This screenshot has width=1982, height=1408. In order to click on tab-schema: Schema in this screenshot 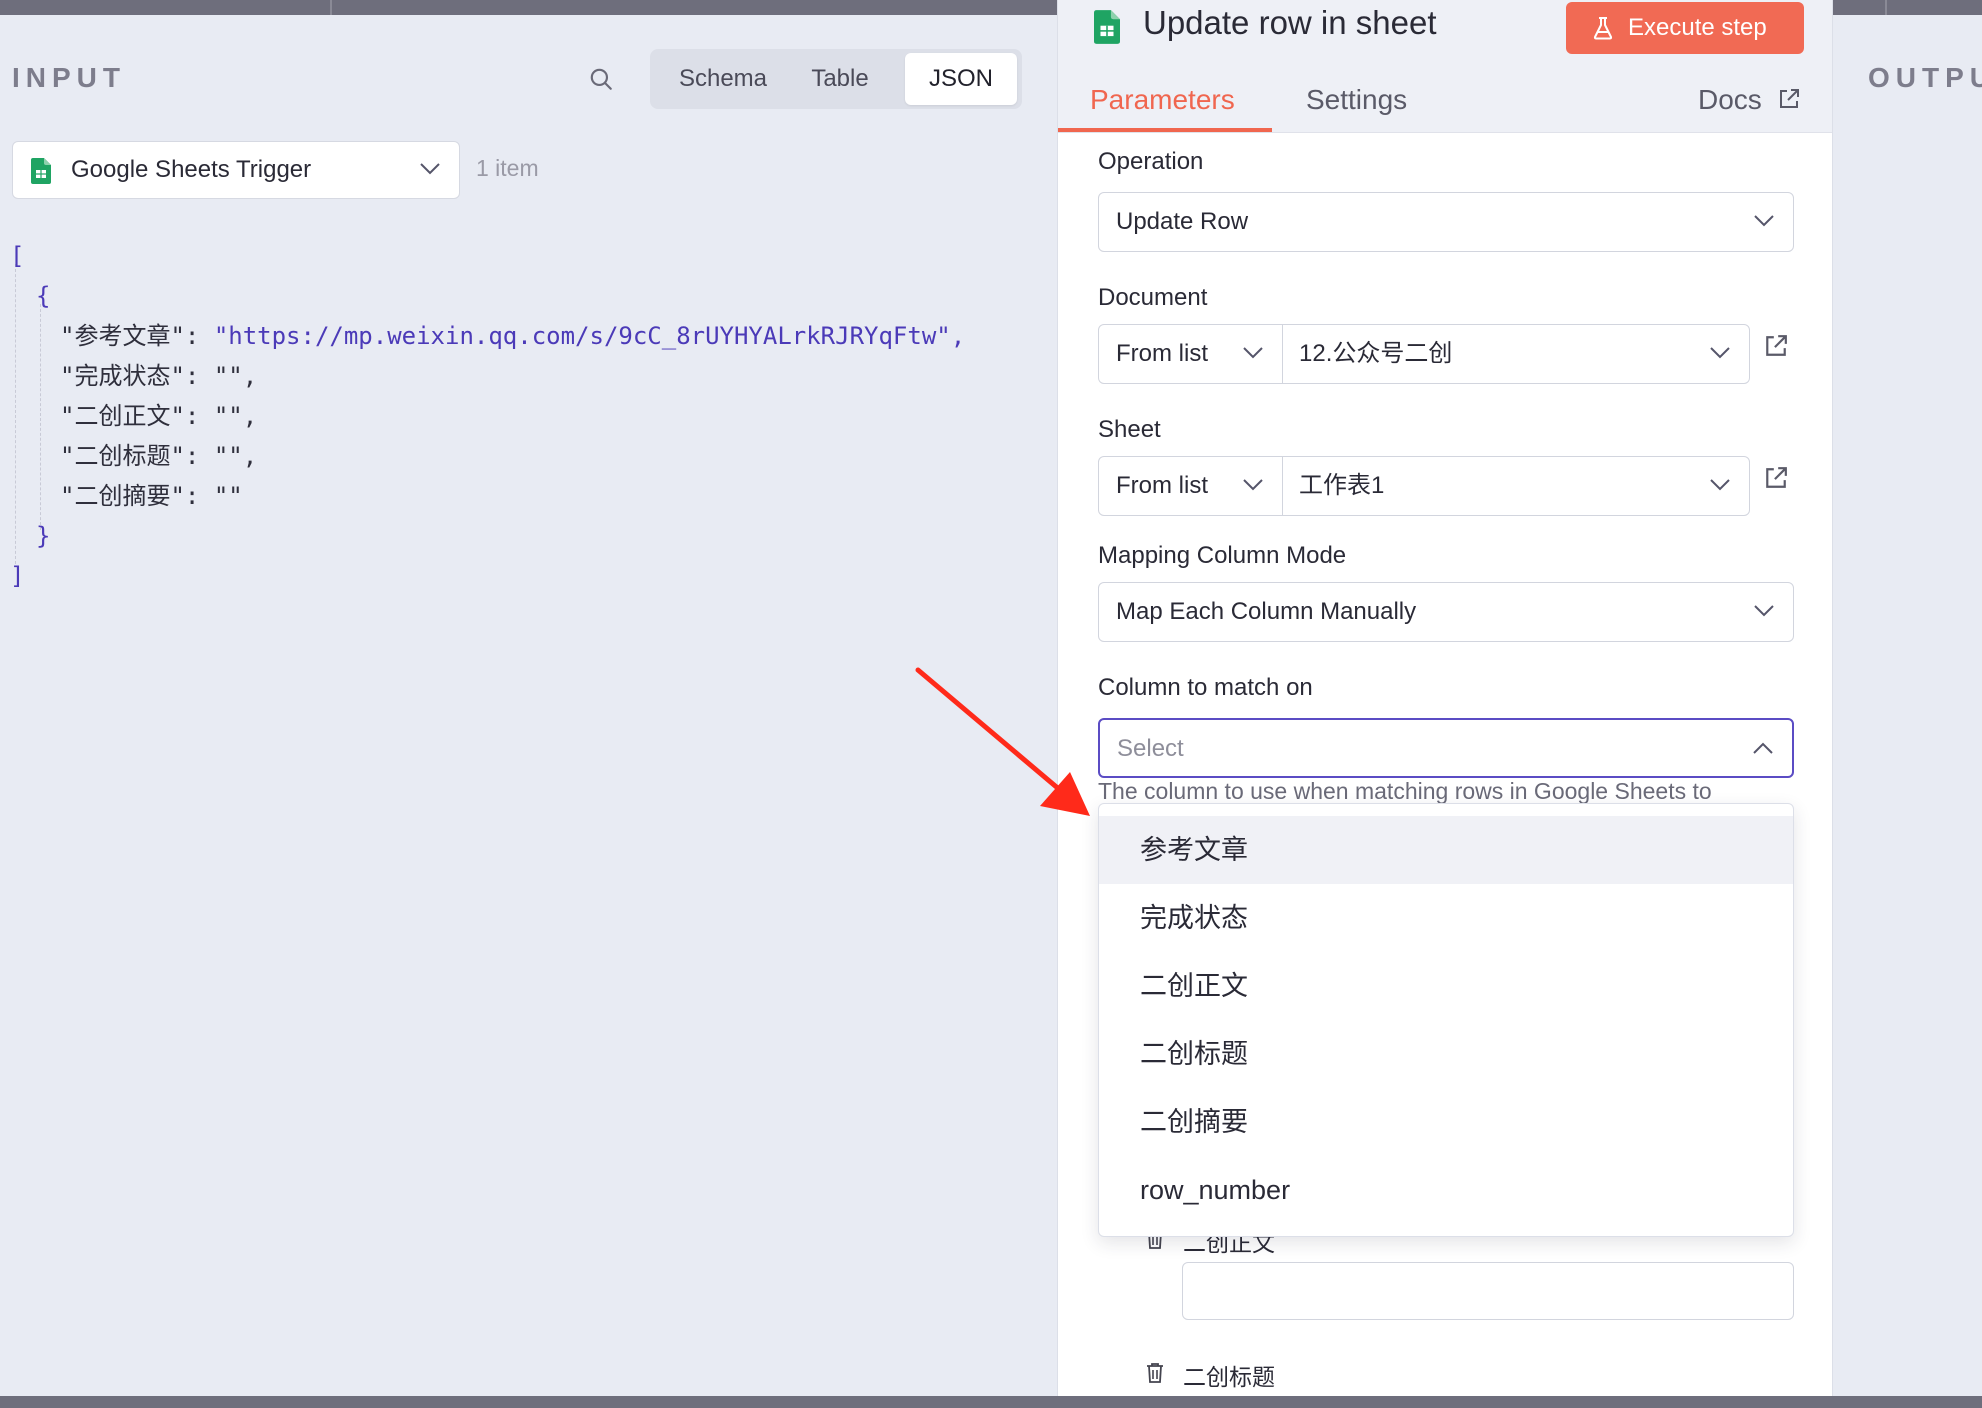, I will do `click(723, 79)`.